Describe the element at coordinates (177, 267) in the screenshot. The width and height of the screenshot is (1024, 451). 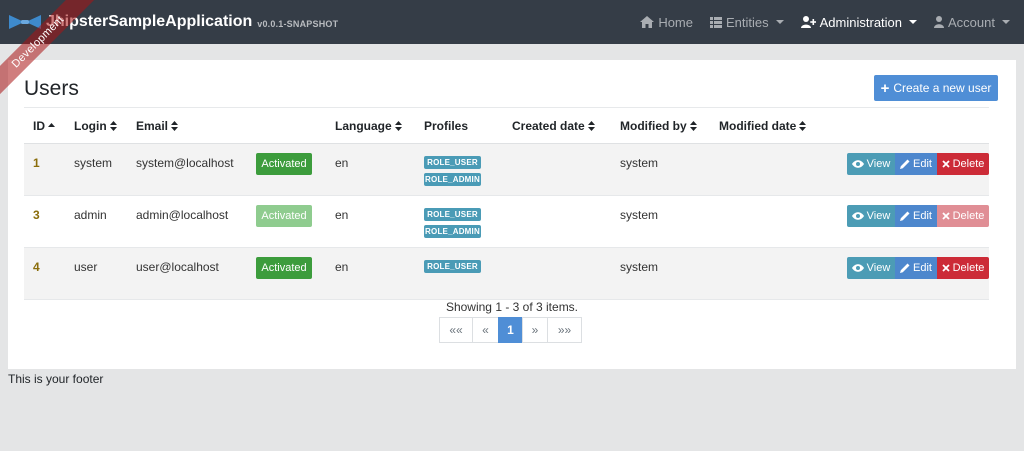
I see `user-email: user@localhost` at that location.